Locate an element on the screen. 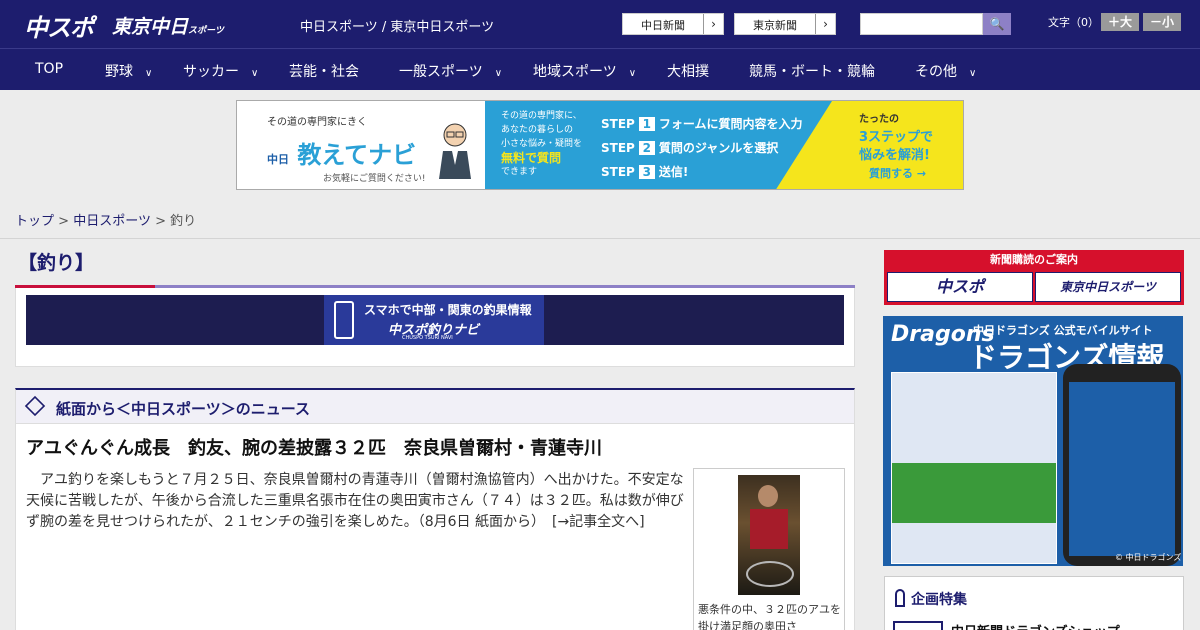 The height and width of the screenshot is (630, 1200). step-num: 3 is located at coordinates (646, 172).